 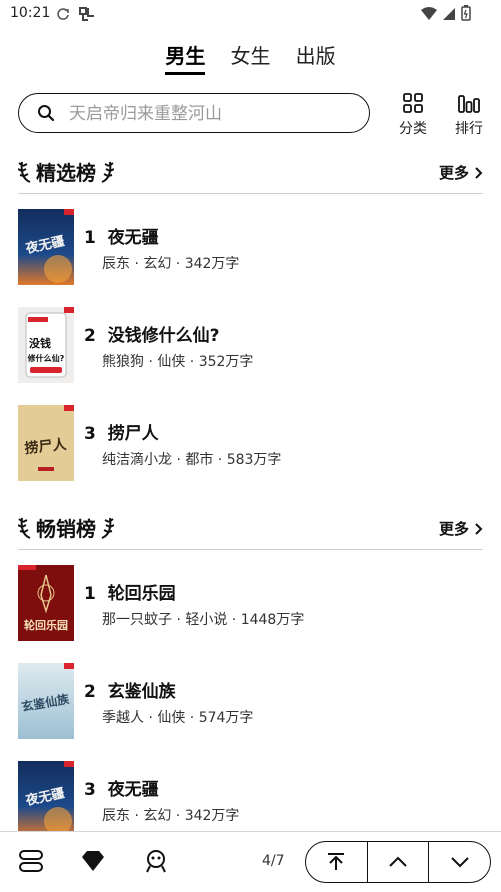 I want to click on page-indicator: 4/7, so click(x=273, y=861).